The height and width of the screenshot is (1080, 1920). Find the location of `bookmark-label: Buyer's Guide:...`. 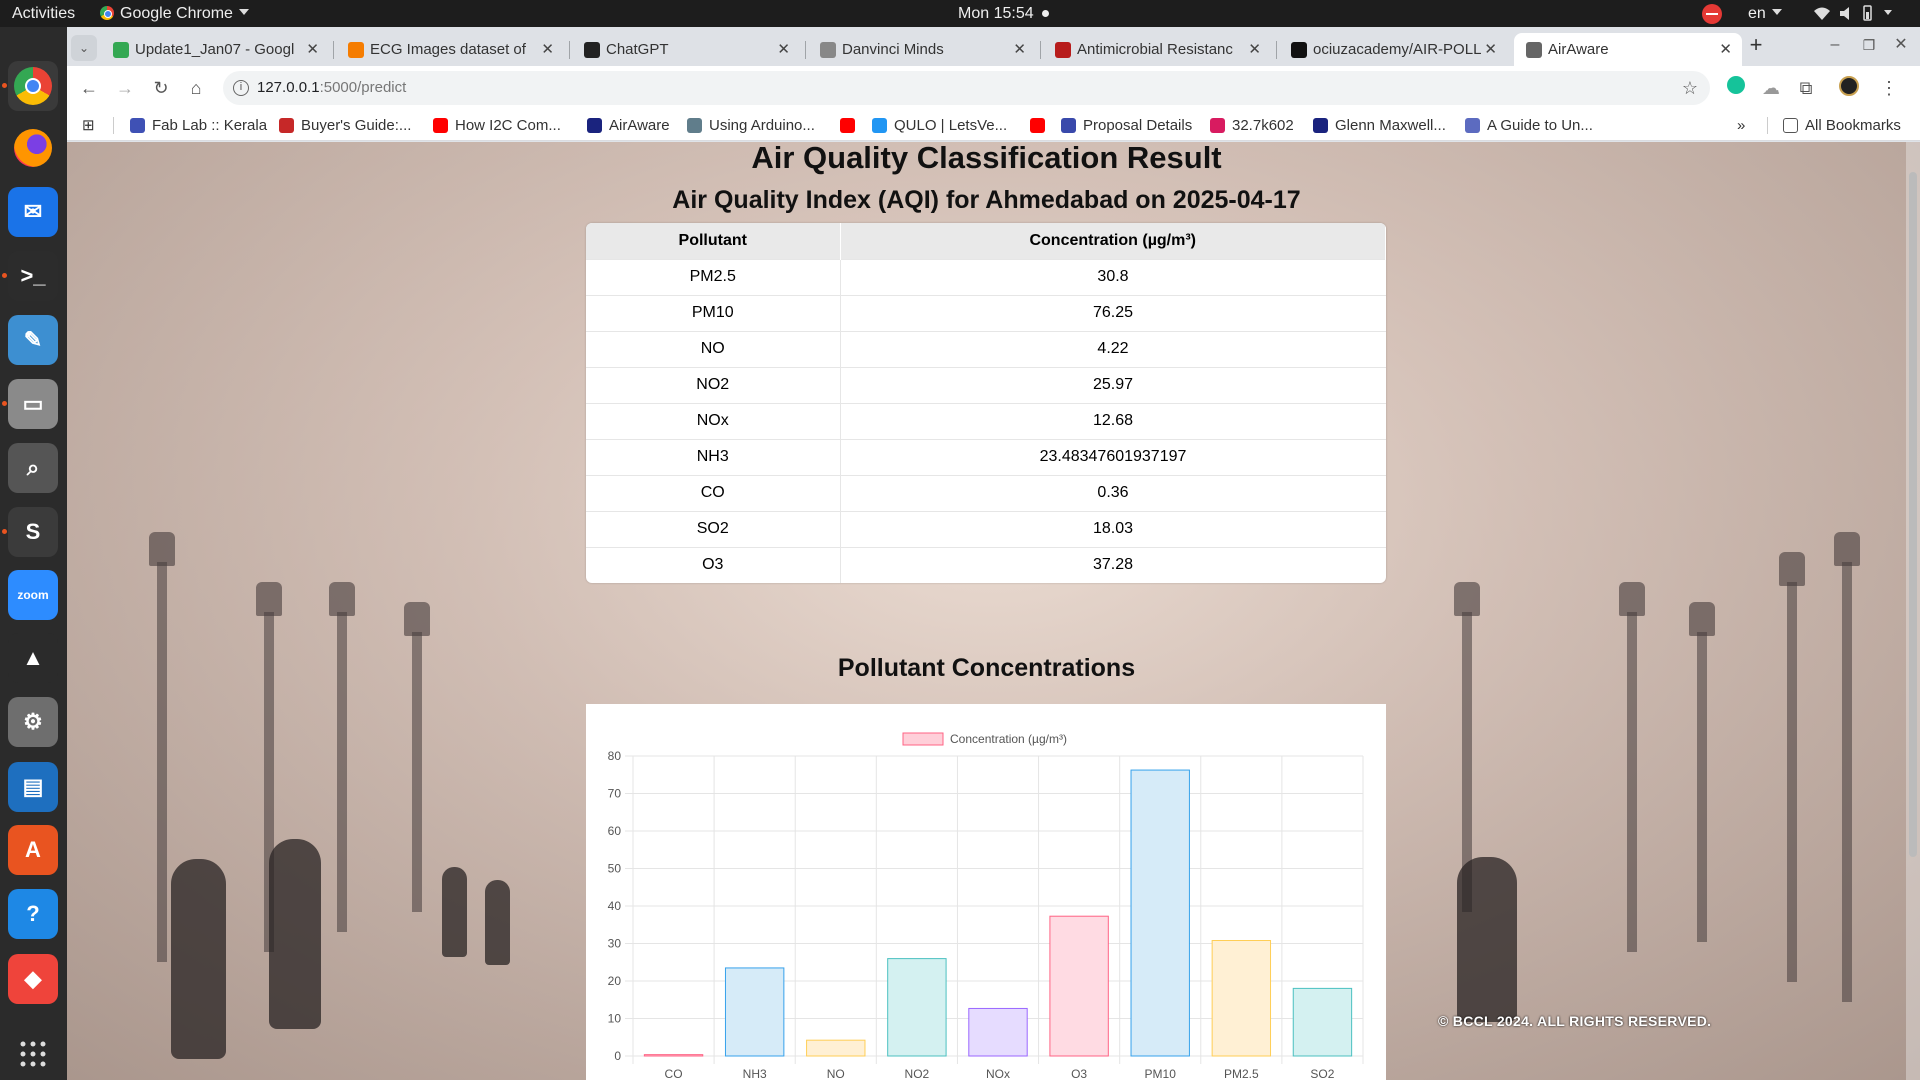

bookmark-label: Buyer's Guide:... is located at coordinates (356, 125).